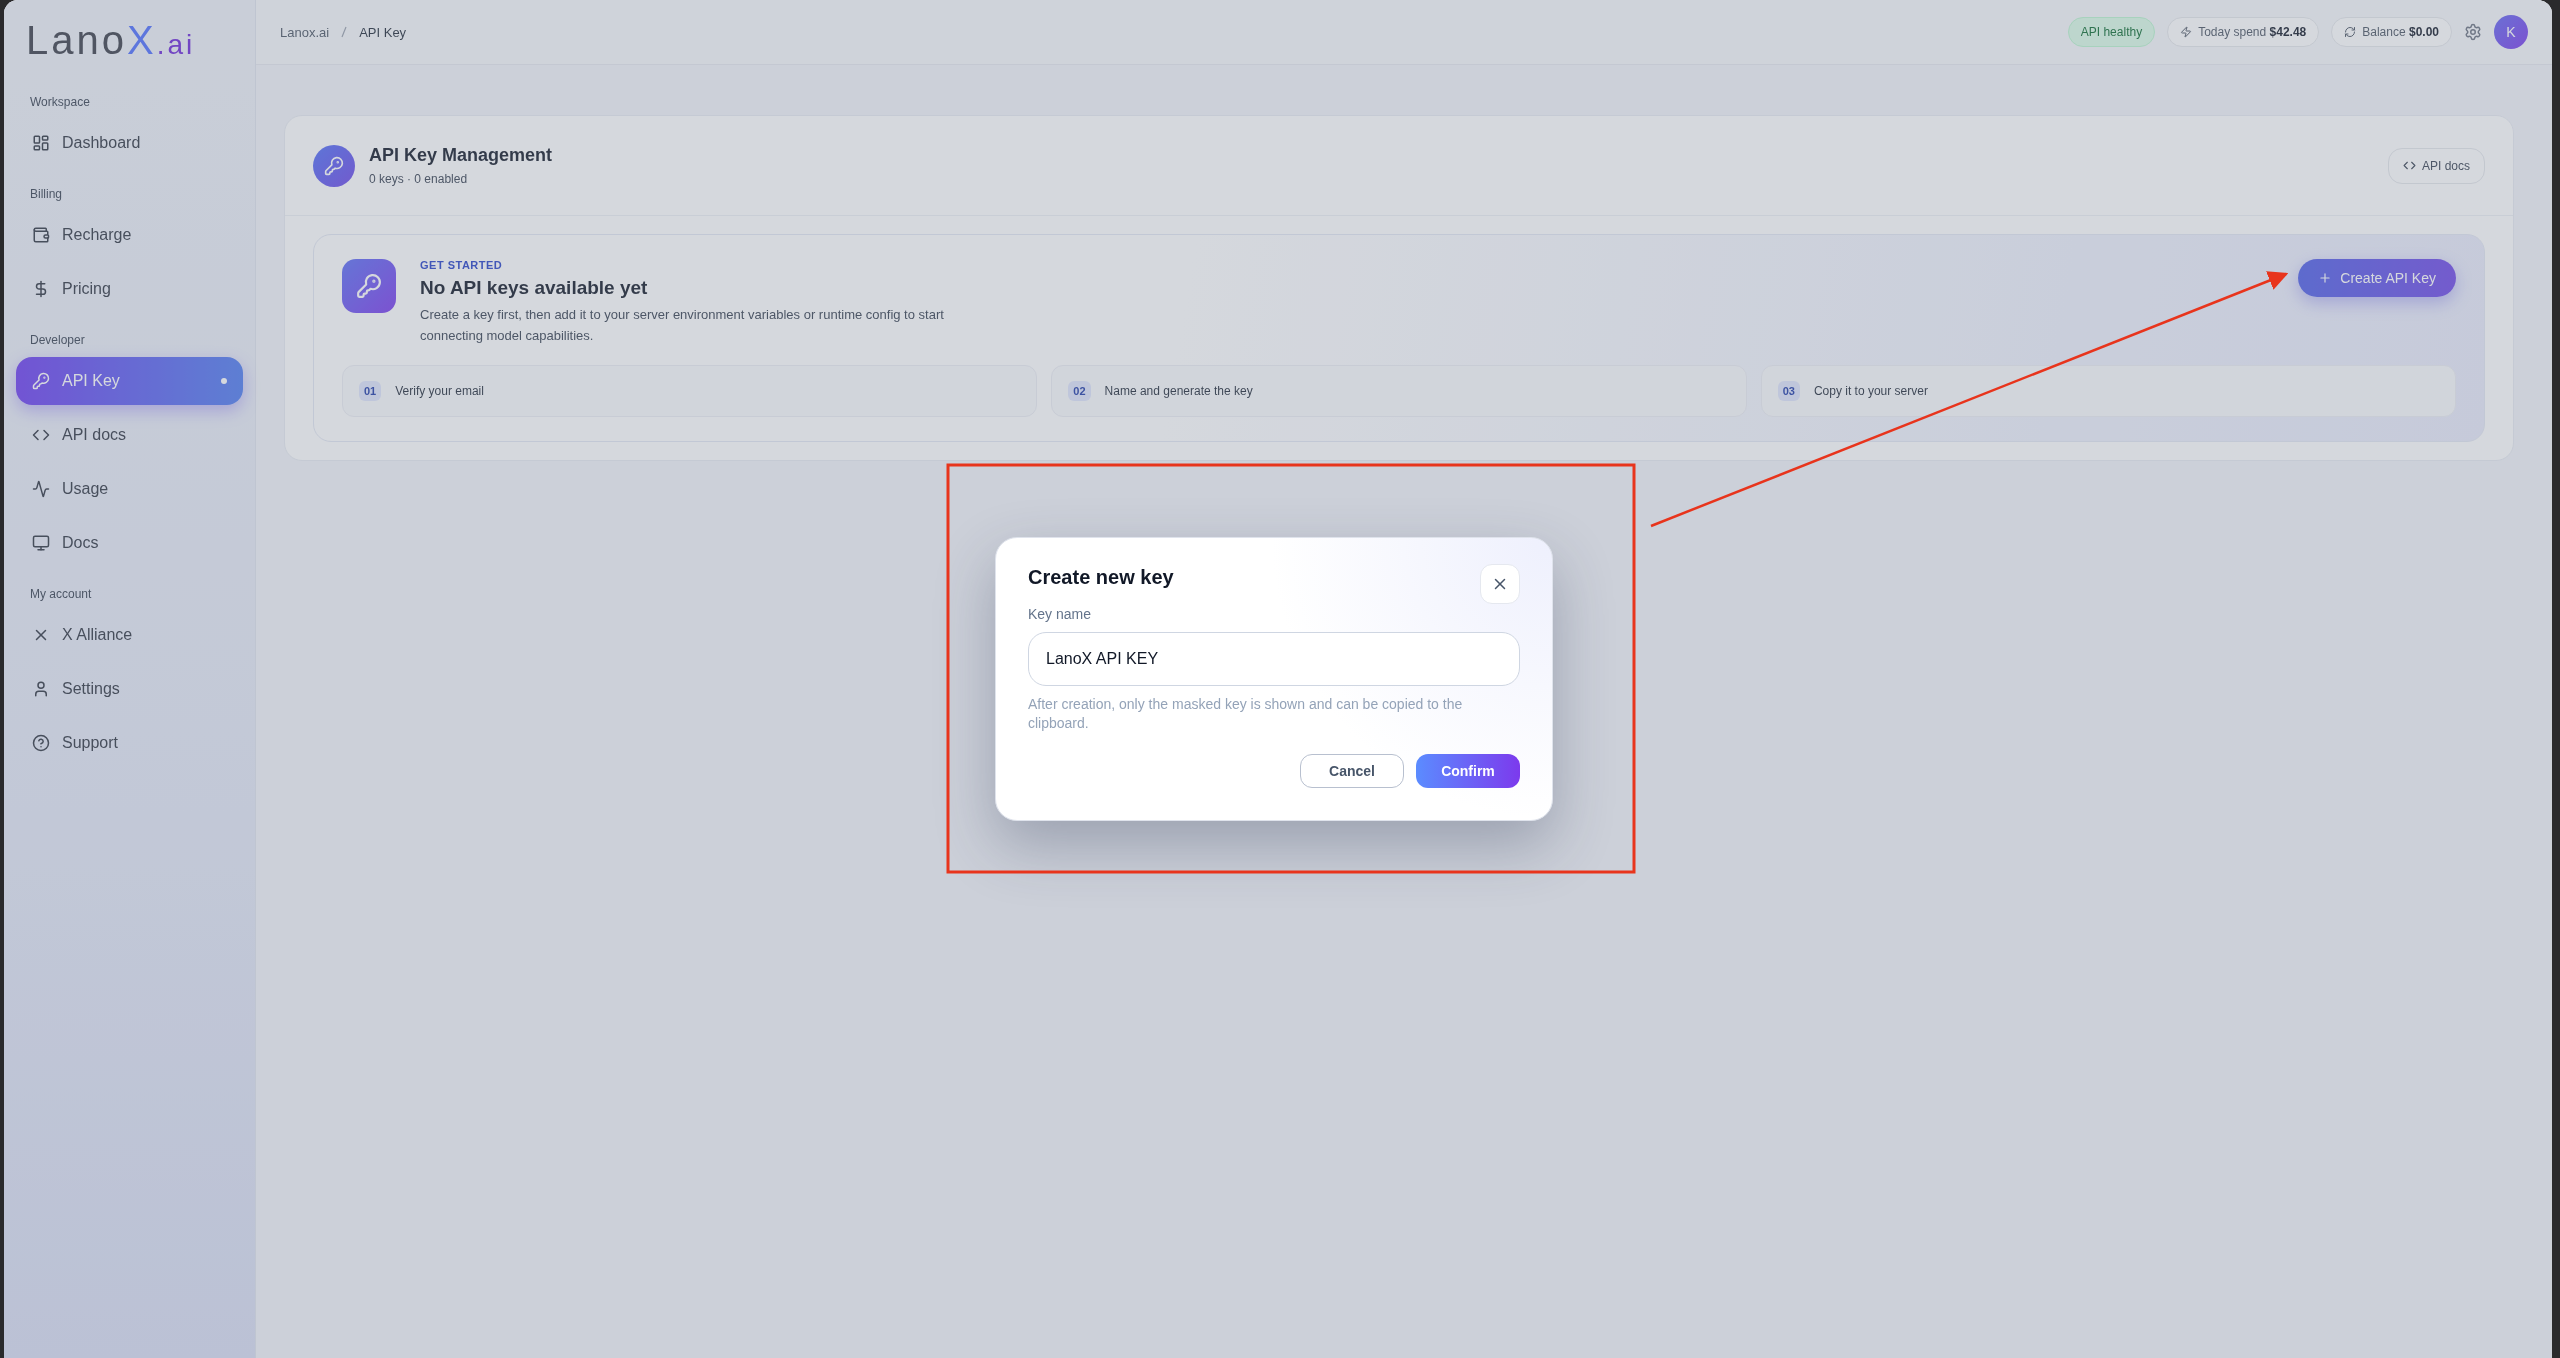  What do you see at coordinates (461, 155) in the screenshot?
I see `page-title: API Key Management` at bounding box center [461, 155].